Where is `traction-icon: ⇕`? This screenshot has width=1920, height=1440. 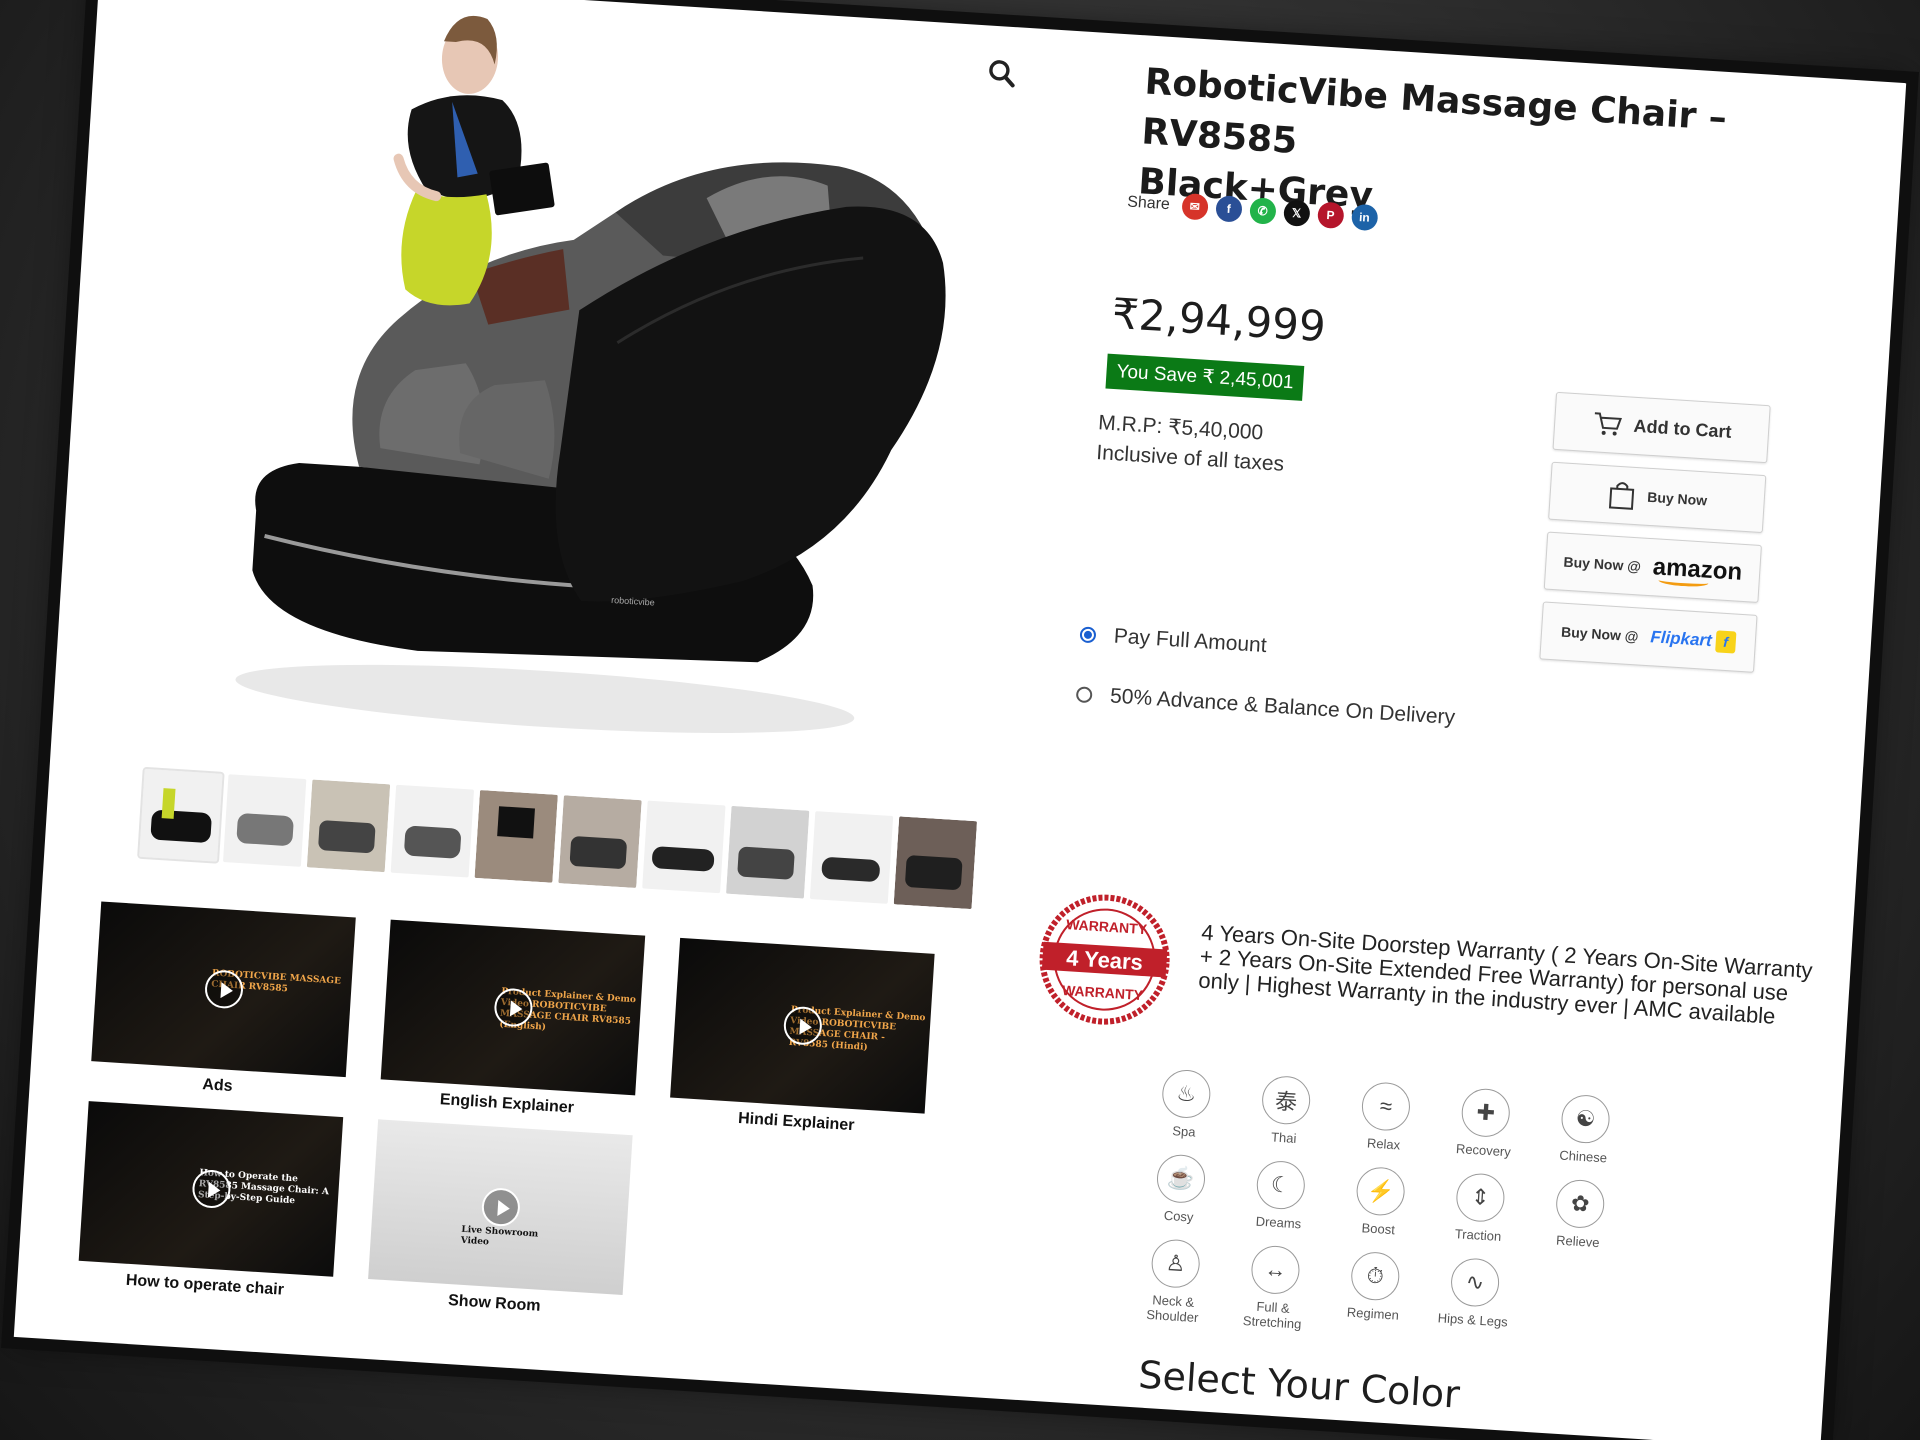
traction-icon: ⇕ is located at coordinates (1480, 1198).